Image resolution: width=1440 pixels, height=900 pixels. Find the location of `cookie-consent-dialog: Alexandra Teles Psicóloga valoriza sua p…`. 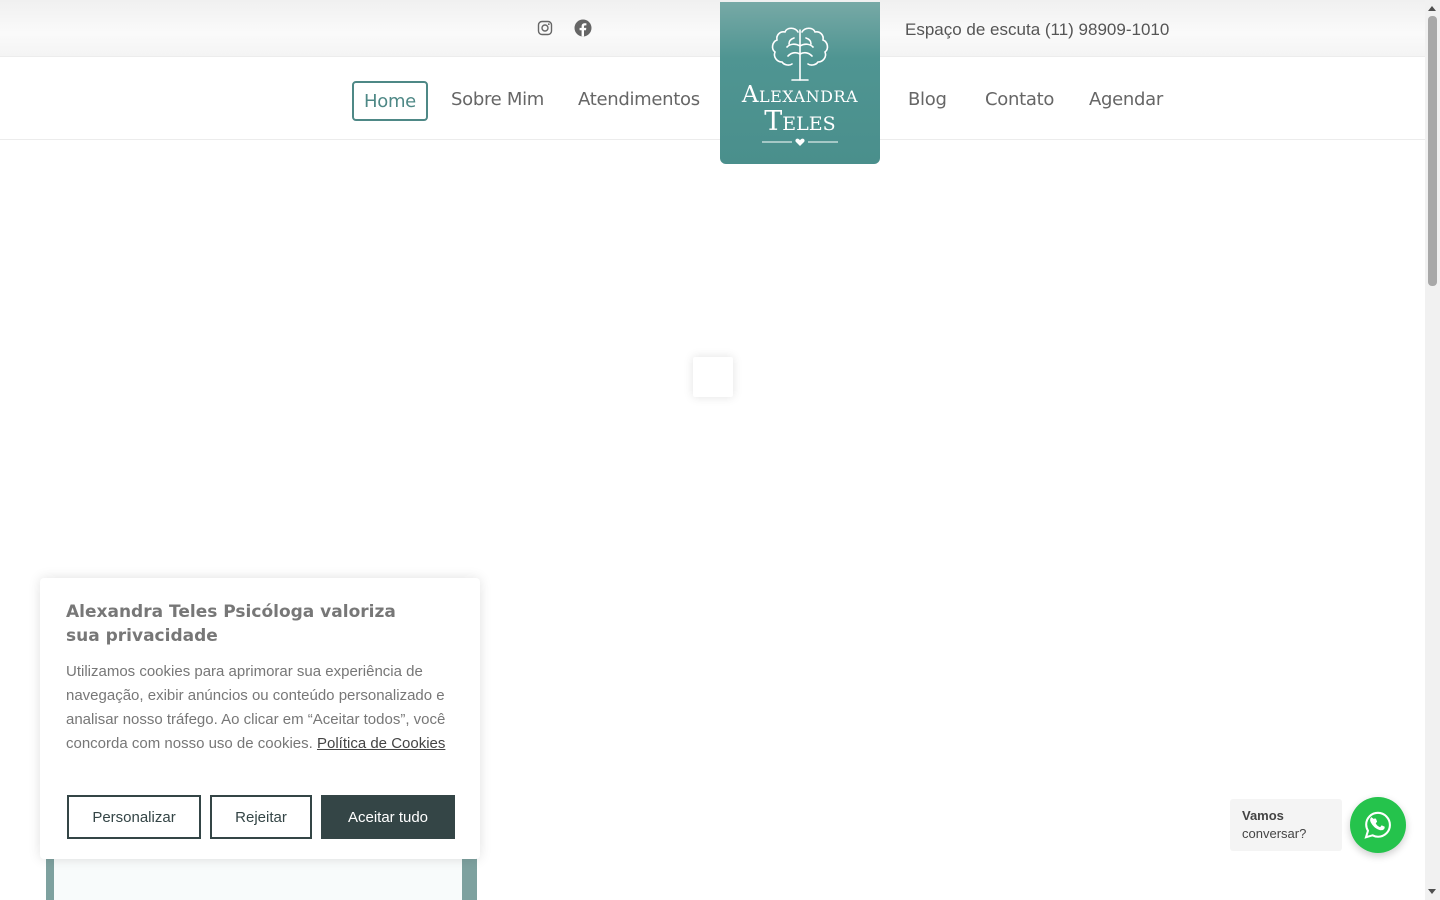

cookie-consent-dialog: Alexandra Teles Psicóloga valoriza sua p… is located at coordinates (260, 718).